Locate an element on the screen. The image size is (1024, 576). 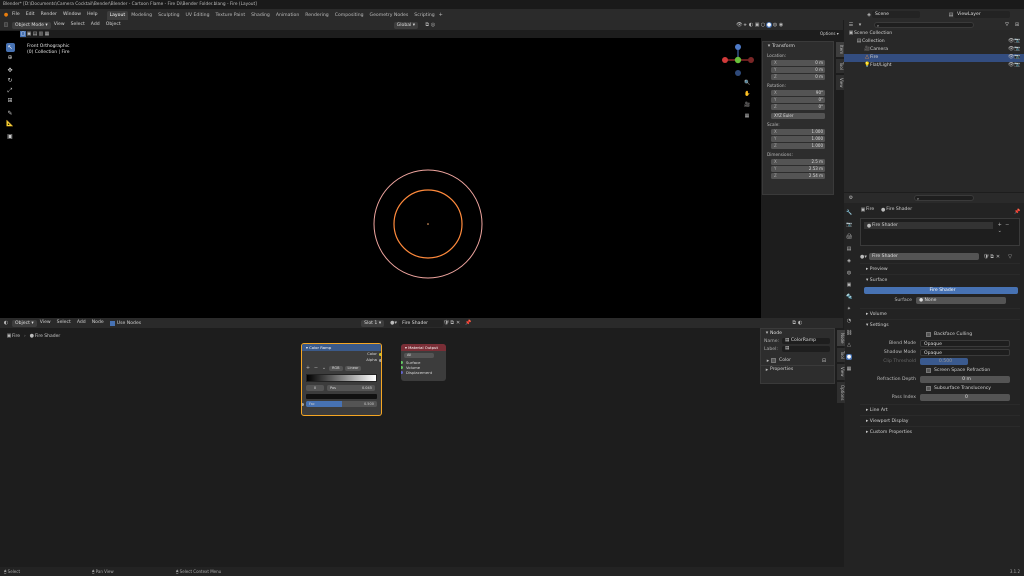
world-tab-icon: ◍ is located at coordinates (849, 273).